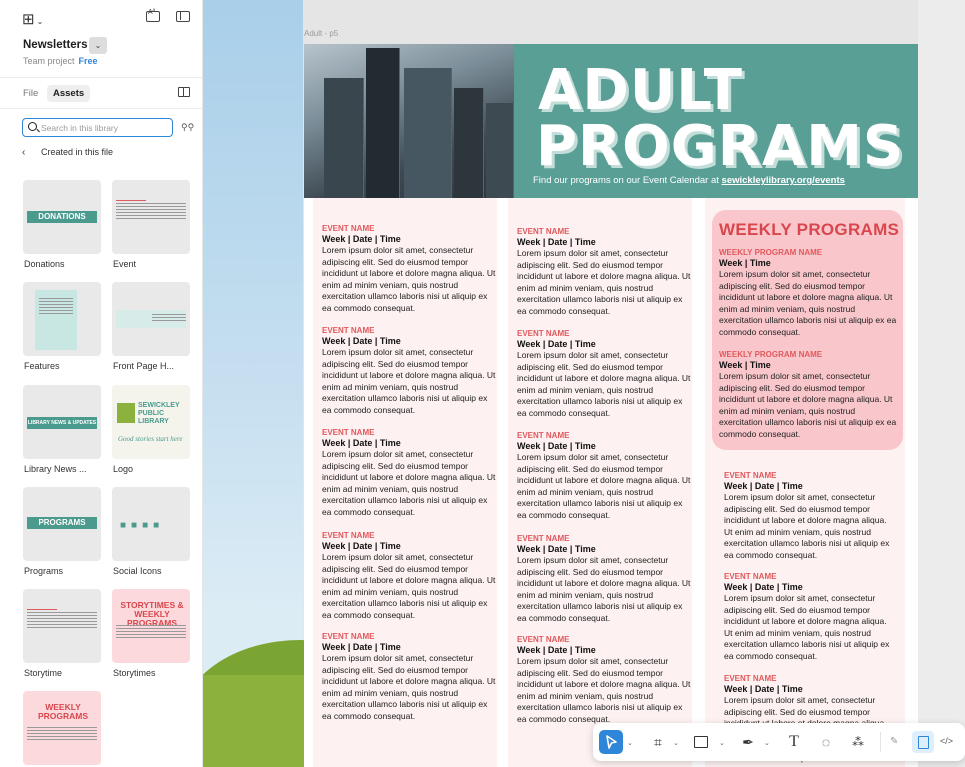 Image resolution: width=965 pixels, height=767 pixels. What do you see at coordinates (159, 413) in the screenshot?
I see `logo-text: SEWICKLEY PUBLIC LIBRARY` at bounding box center [159, 413].